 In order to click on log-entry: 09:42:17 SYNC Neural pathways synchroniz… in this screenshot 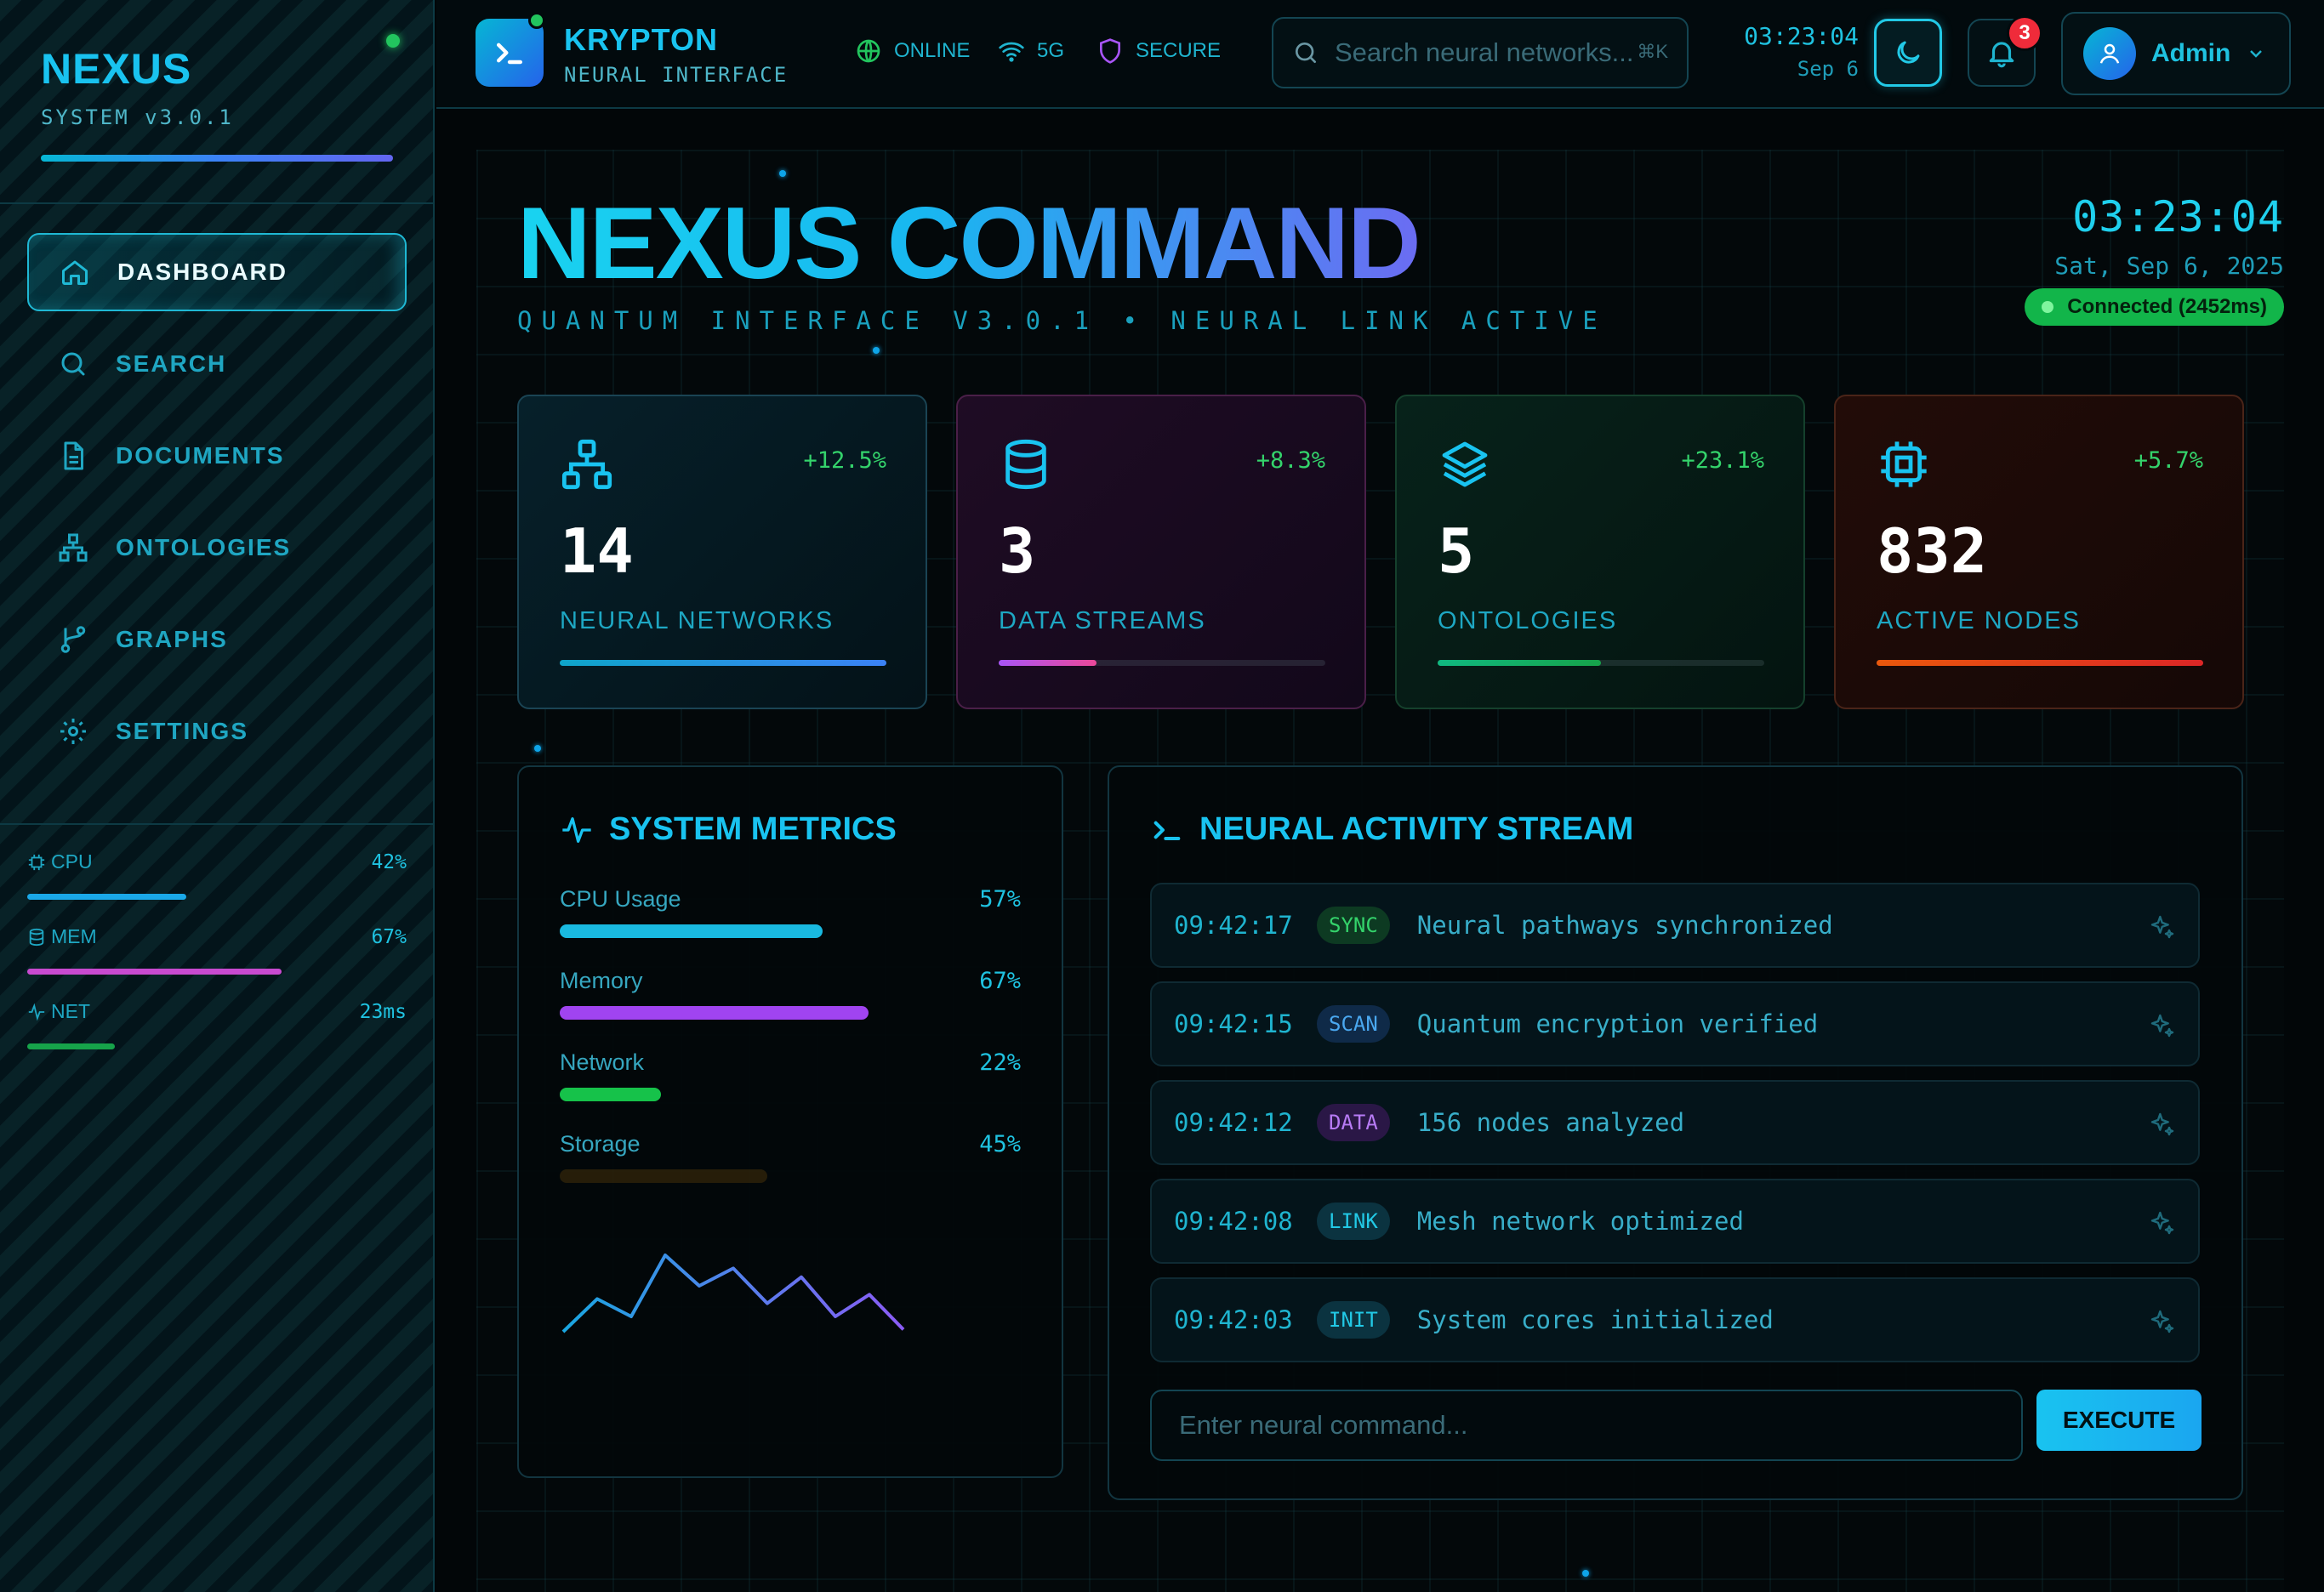, I will do `click(1675, 925)`.